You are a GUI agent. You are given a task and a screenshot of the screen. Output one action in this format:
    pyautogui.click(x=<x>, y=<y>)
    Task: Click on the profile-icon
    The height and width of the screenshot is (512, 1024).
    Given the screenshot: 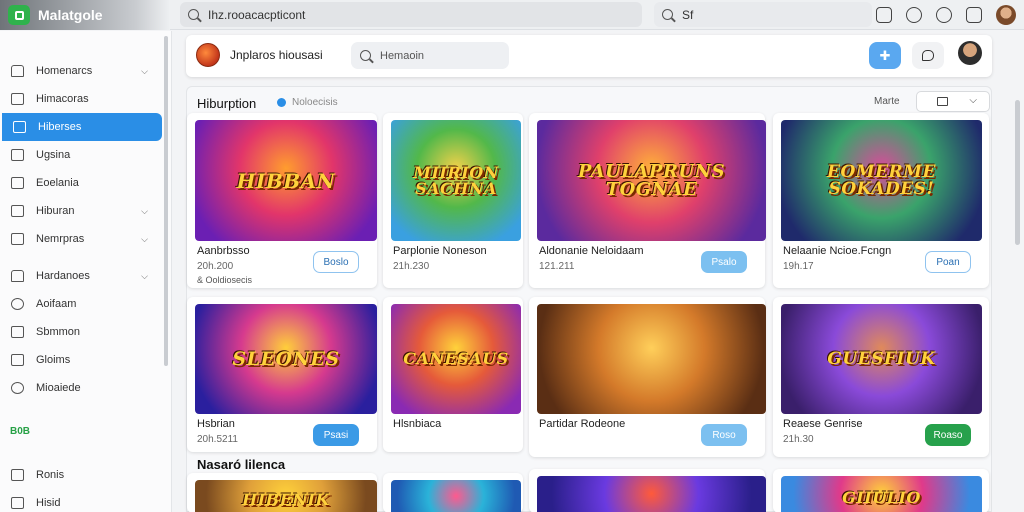 What is the action you would take?
    pyautogui.click(x=914, y=15)
    